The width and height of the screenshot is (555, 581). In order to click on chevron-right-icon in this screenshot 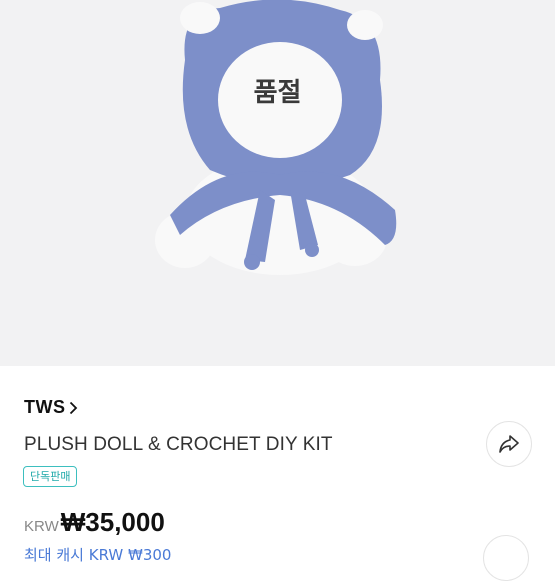, I will do `click(73, 407)`.